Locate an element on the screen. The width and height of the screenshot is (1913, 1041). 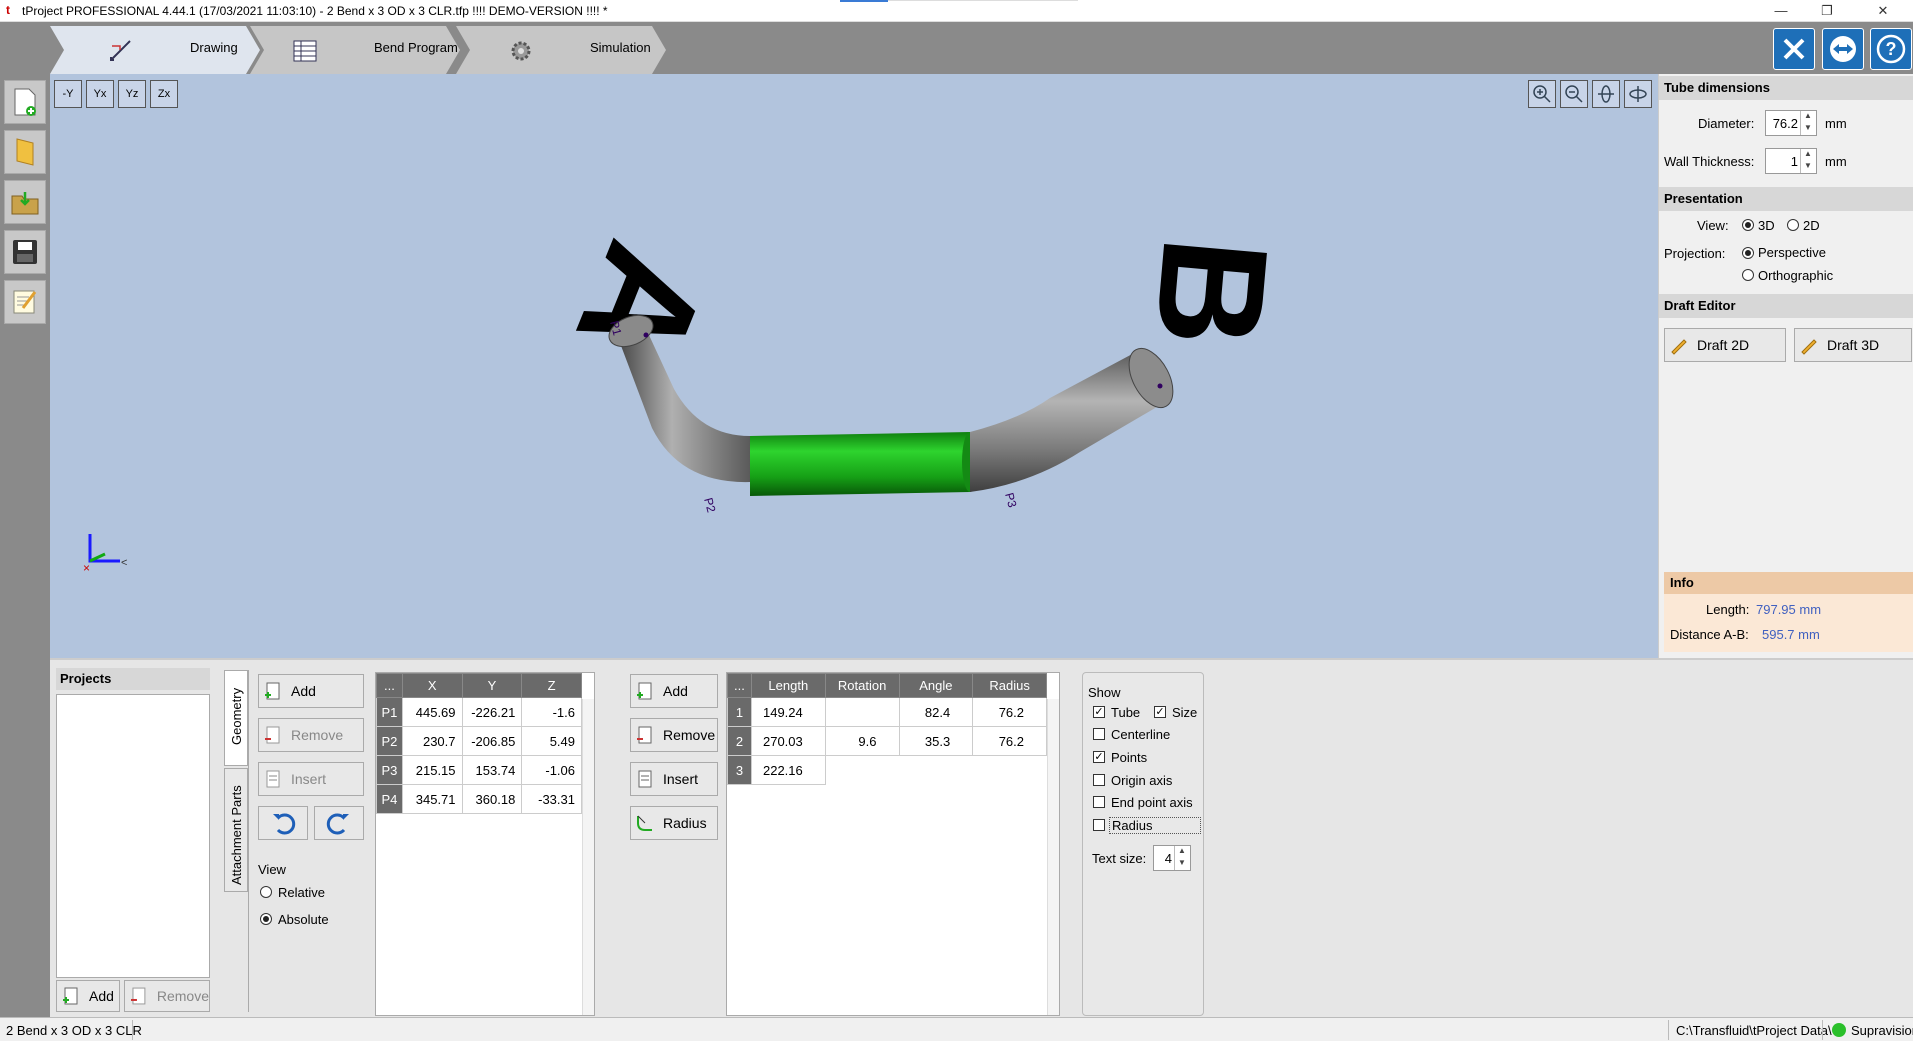
table-row: P1 445.69 -226.21 -1.6 is located at coordinates (479, 712).